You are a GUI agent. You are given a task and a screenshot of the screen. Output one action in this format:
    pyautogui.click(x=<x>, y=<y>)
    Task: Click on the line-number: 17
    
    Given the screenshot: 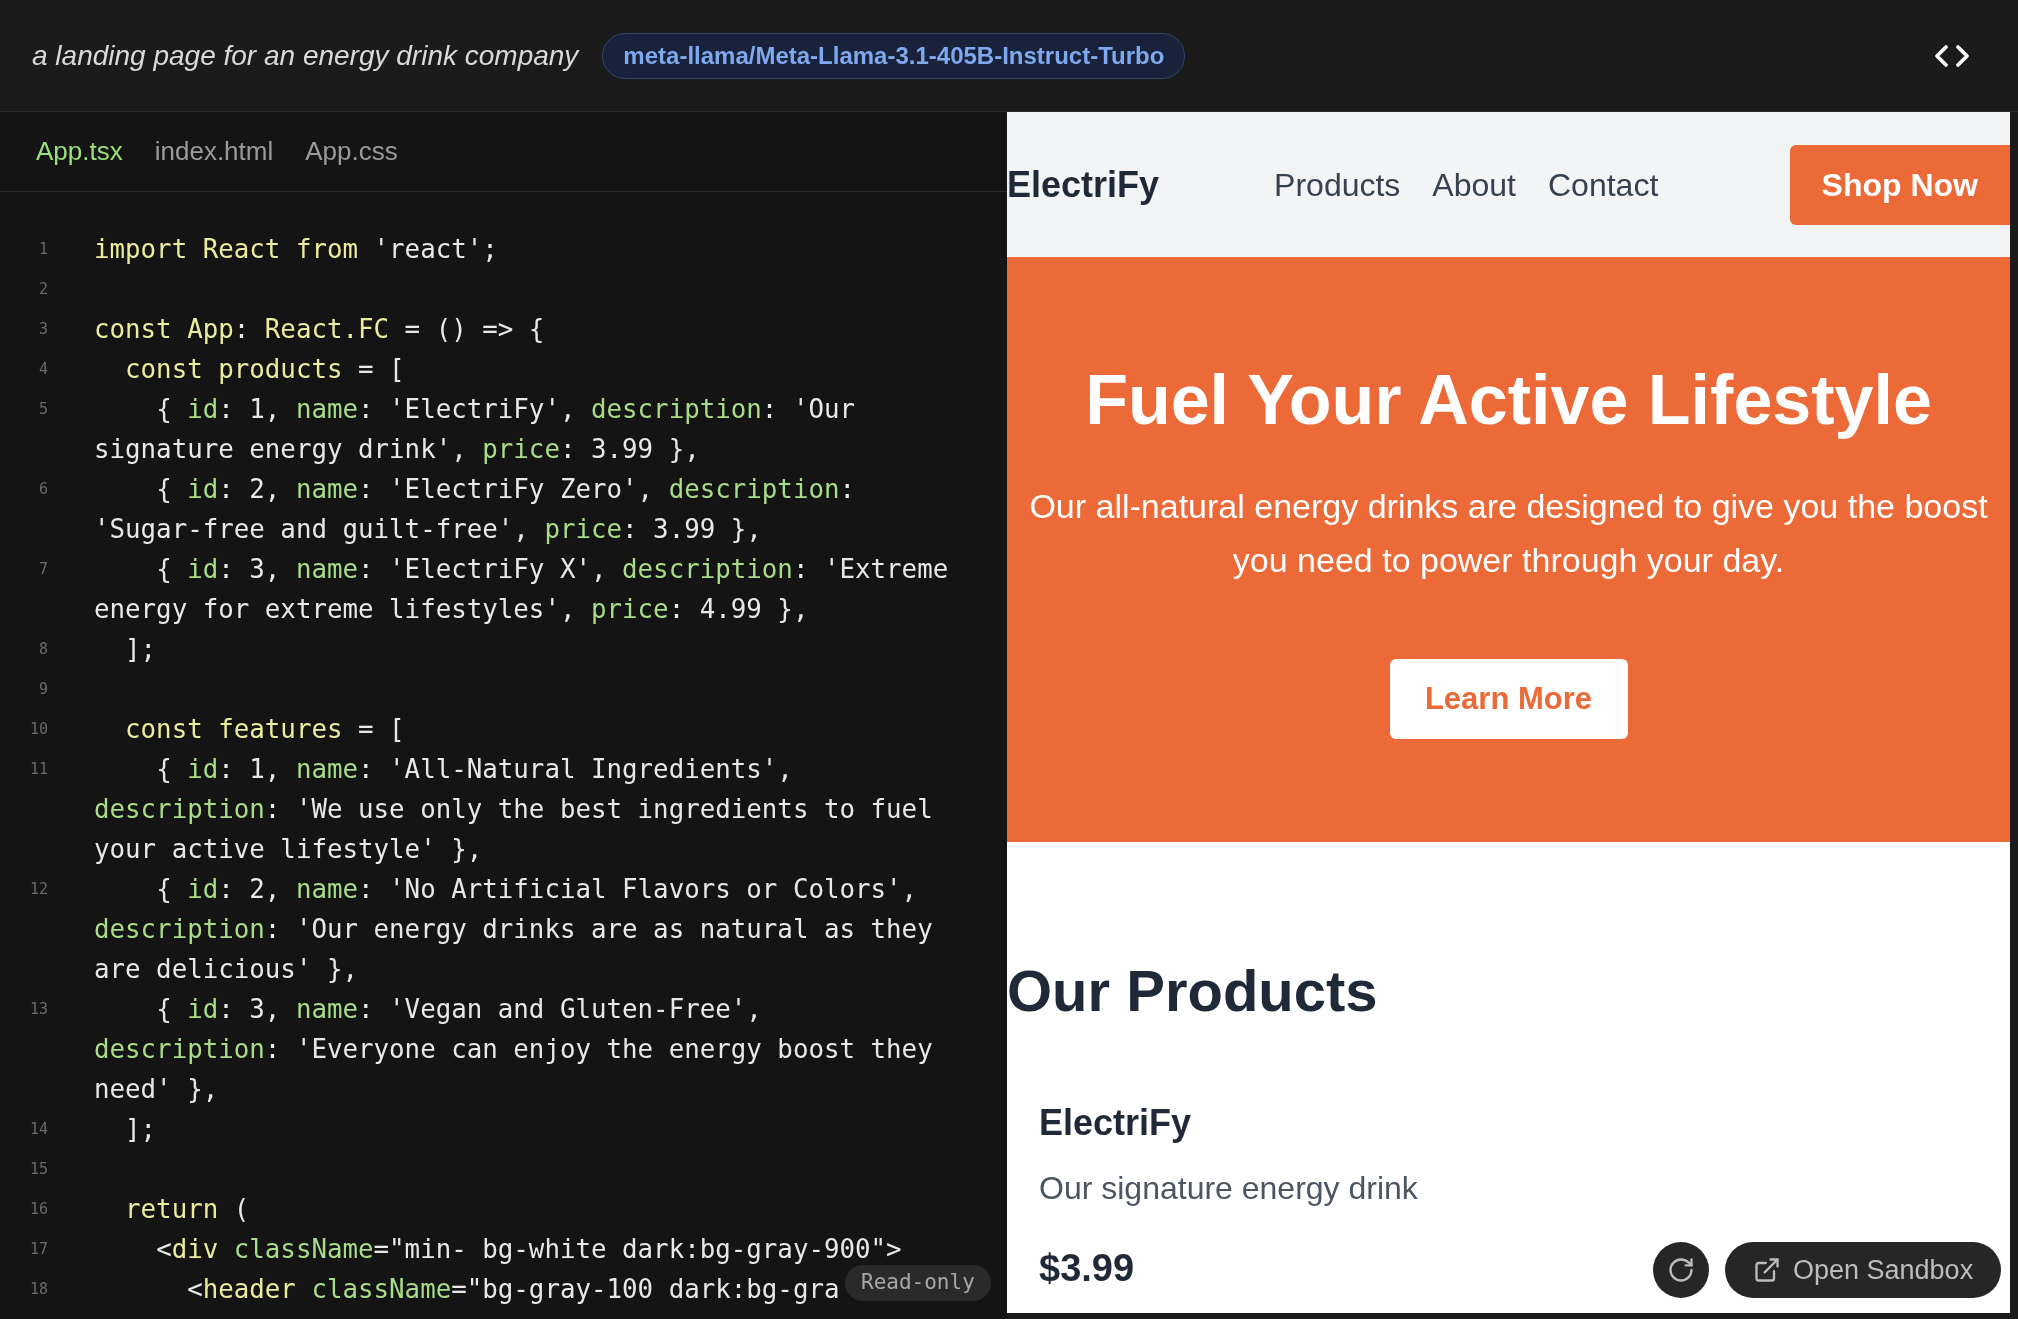 What is the action you would take?
    pyautogui.click(x=38, y=1249)
    